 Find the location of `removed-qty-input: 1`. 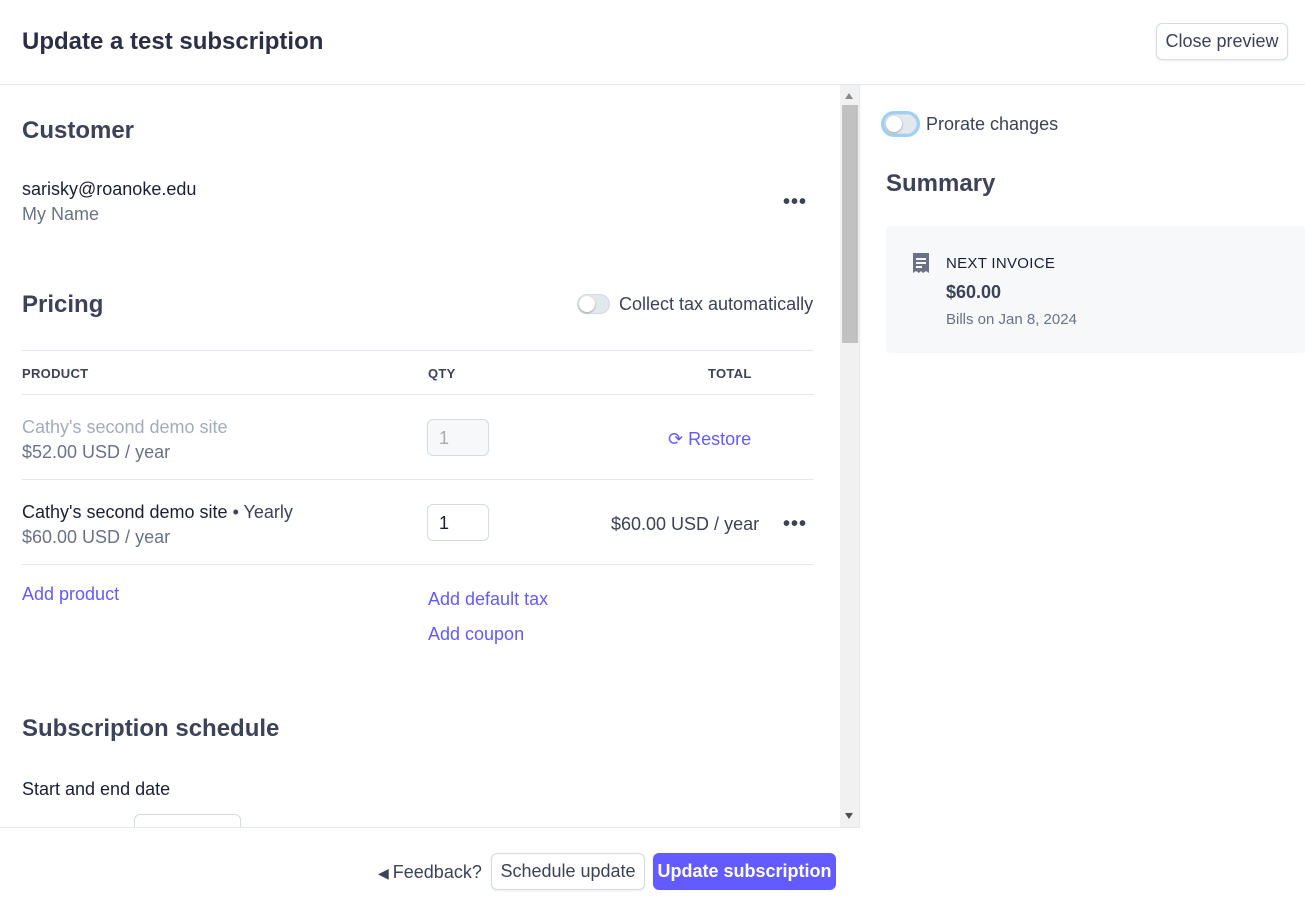

removed-qty-input: 1 is located at coordinates (458, 437).